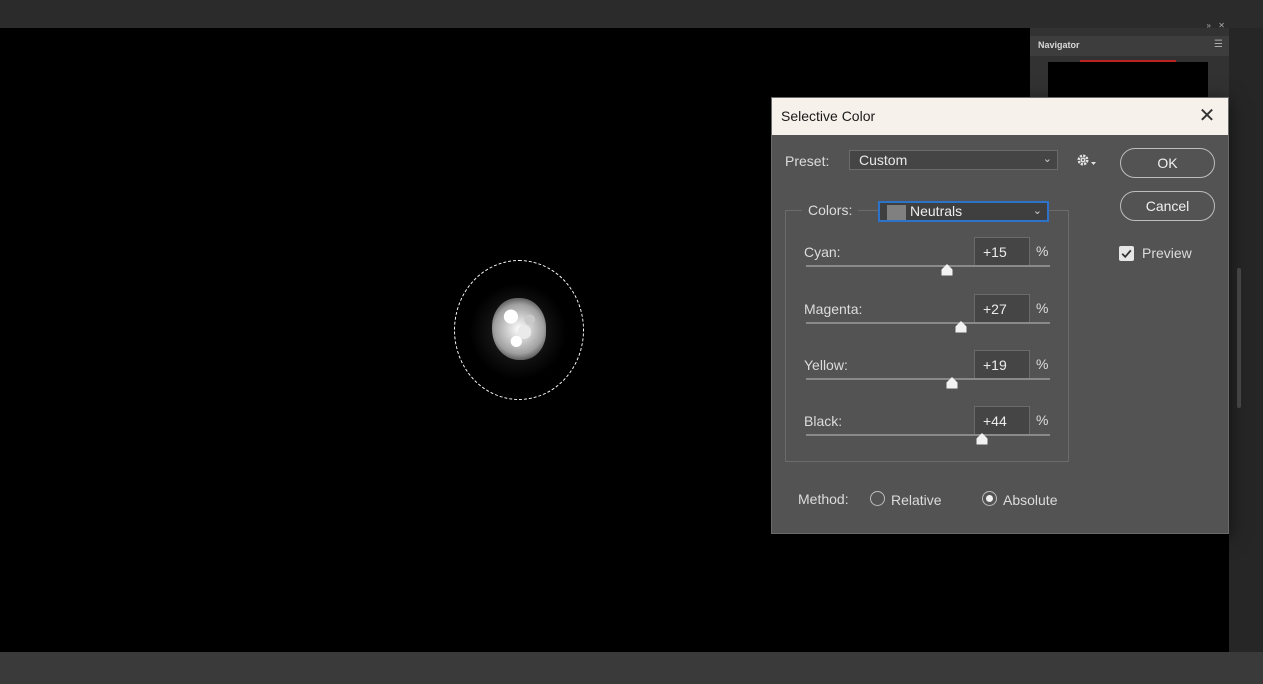  What do you see at coordinates (936, 211) in the screenshot?
I see `colors-value: Neutrals` at bounding box center [936, 211].